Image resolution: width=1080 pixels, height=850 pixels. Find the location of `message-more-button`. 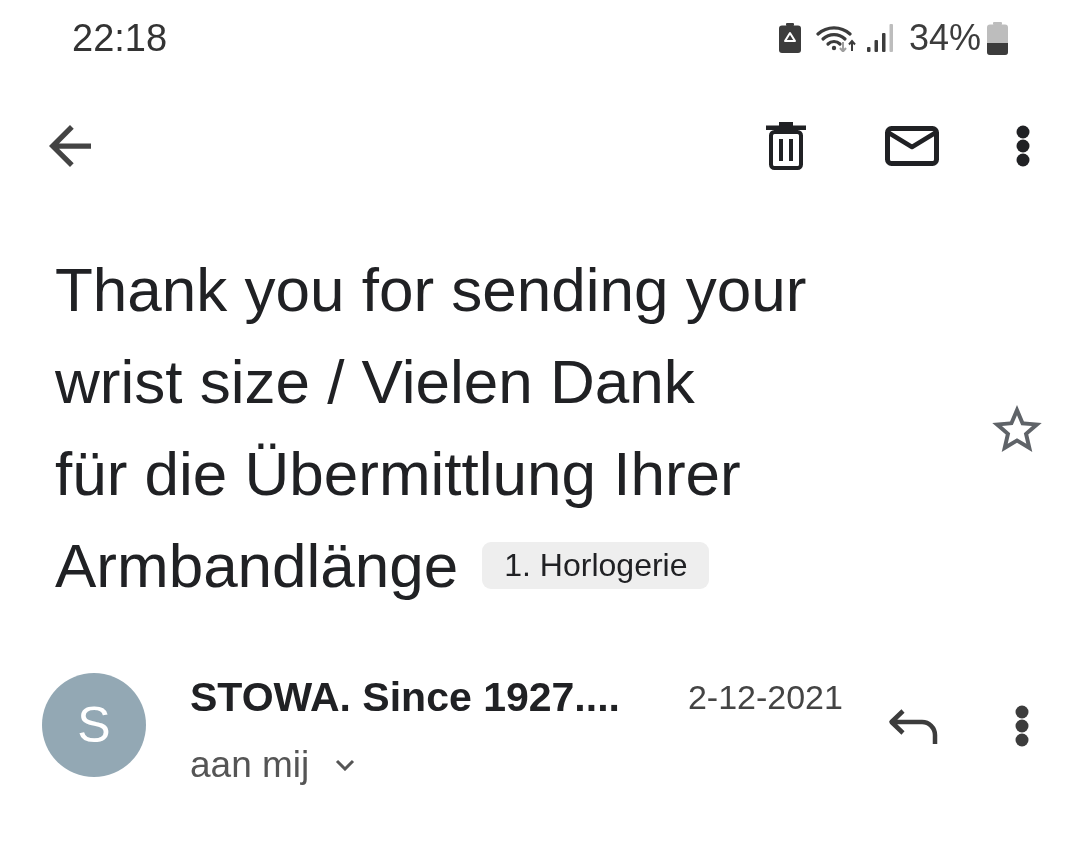

message-more-button is located at coordinates (1022, 726).